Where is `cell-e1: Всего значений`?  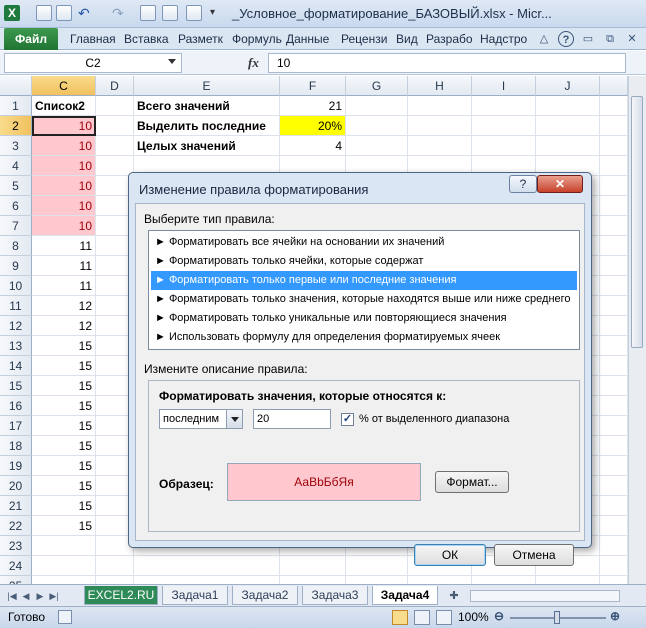 cell-e1: Всего значений is located at coordinates (207, 106).